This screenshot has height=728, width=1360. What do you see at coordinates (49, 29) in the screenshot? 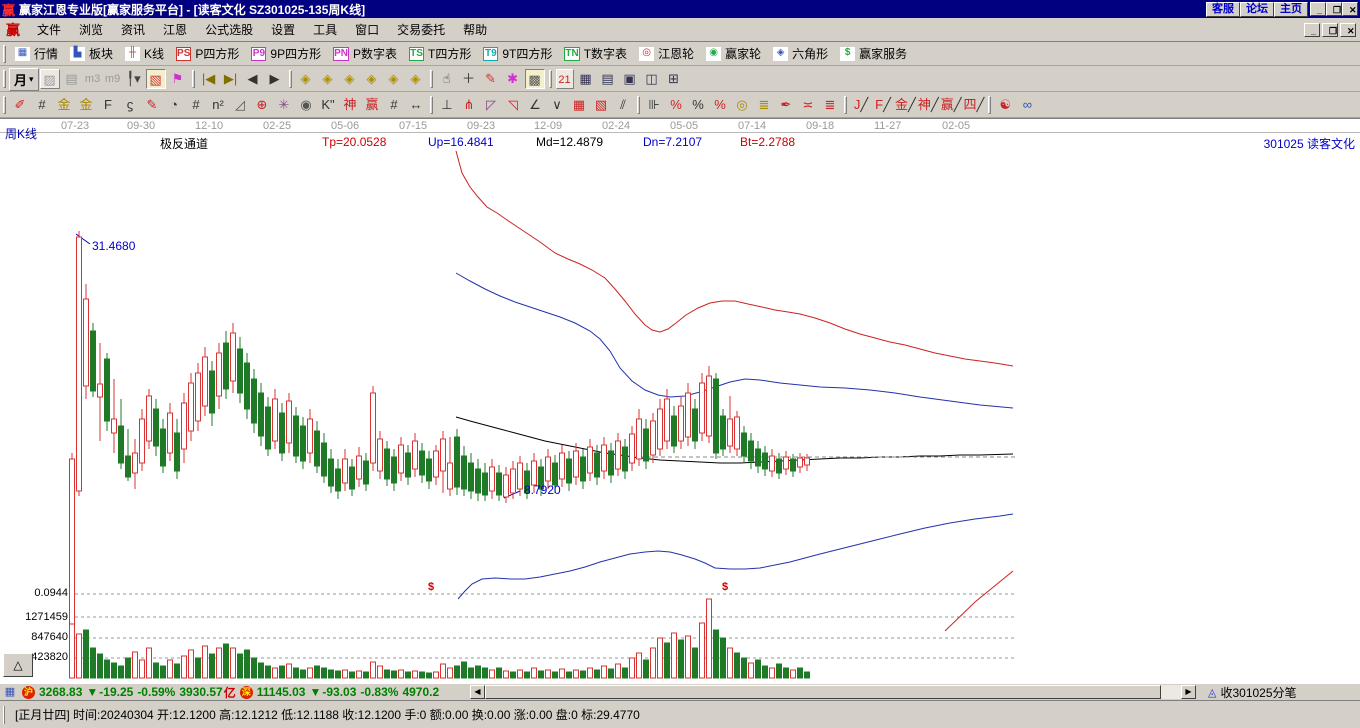
I see `menu-文件: 文件` at bounding box center [49, 29].